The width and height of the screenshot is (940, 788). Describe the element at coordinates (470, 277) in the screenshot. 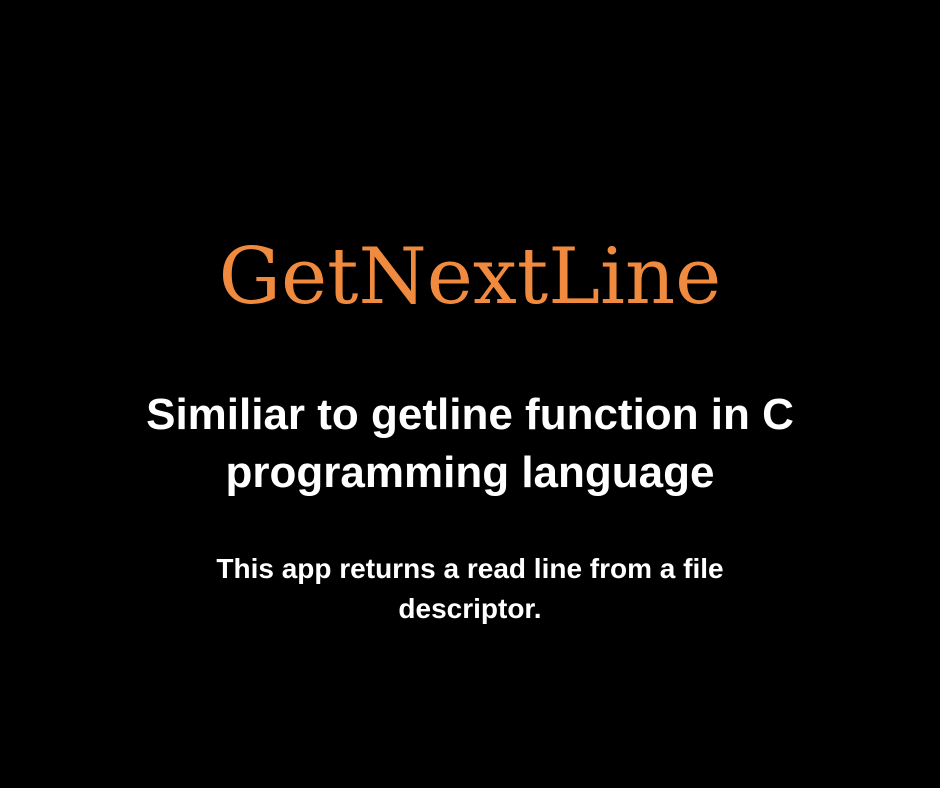

I see `app-title: GetNextLine` at that location.